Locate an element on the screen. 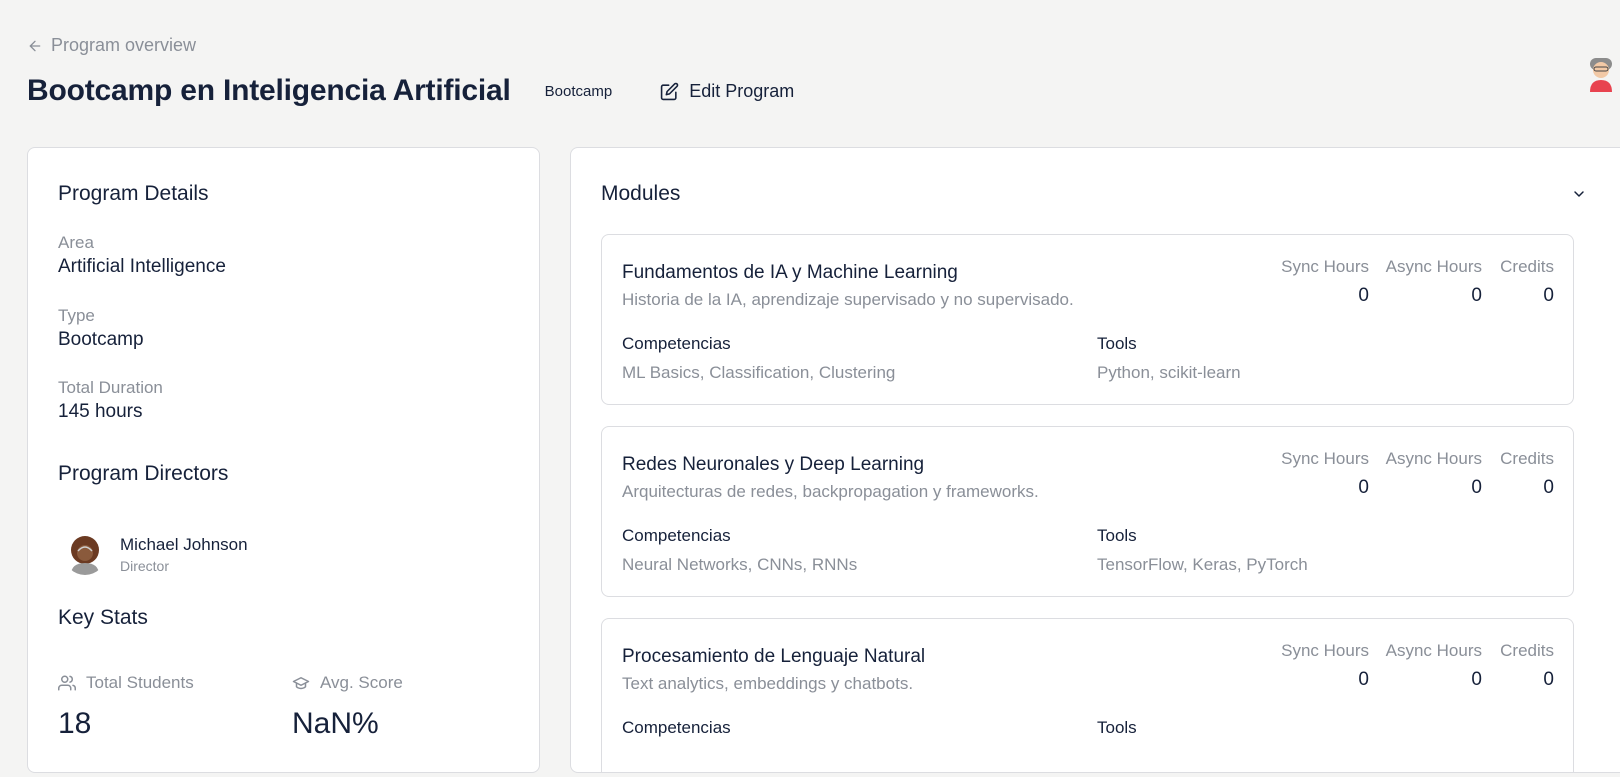 This screenshot has width=1620, height=777. user-avatar is located at coordinates (1603, 74).